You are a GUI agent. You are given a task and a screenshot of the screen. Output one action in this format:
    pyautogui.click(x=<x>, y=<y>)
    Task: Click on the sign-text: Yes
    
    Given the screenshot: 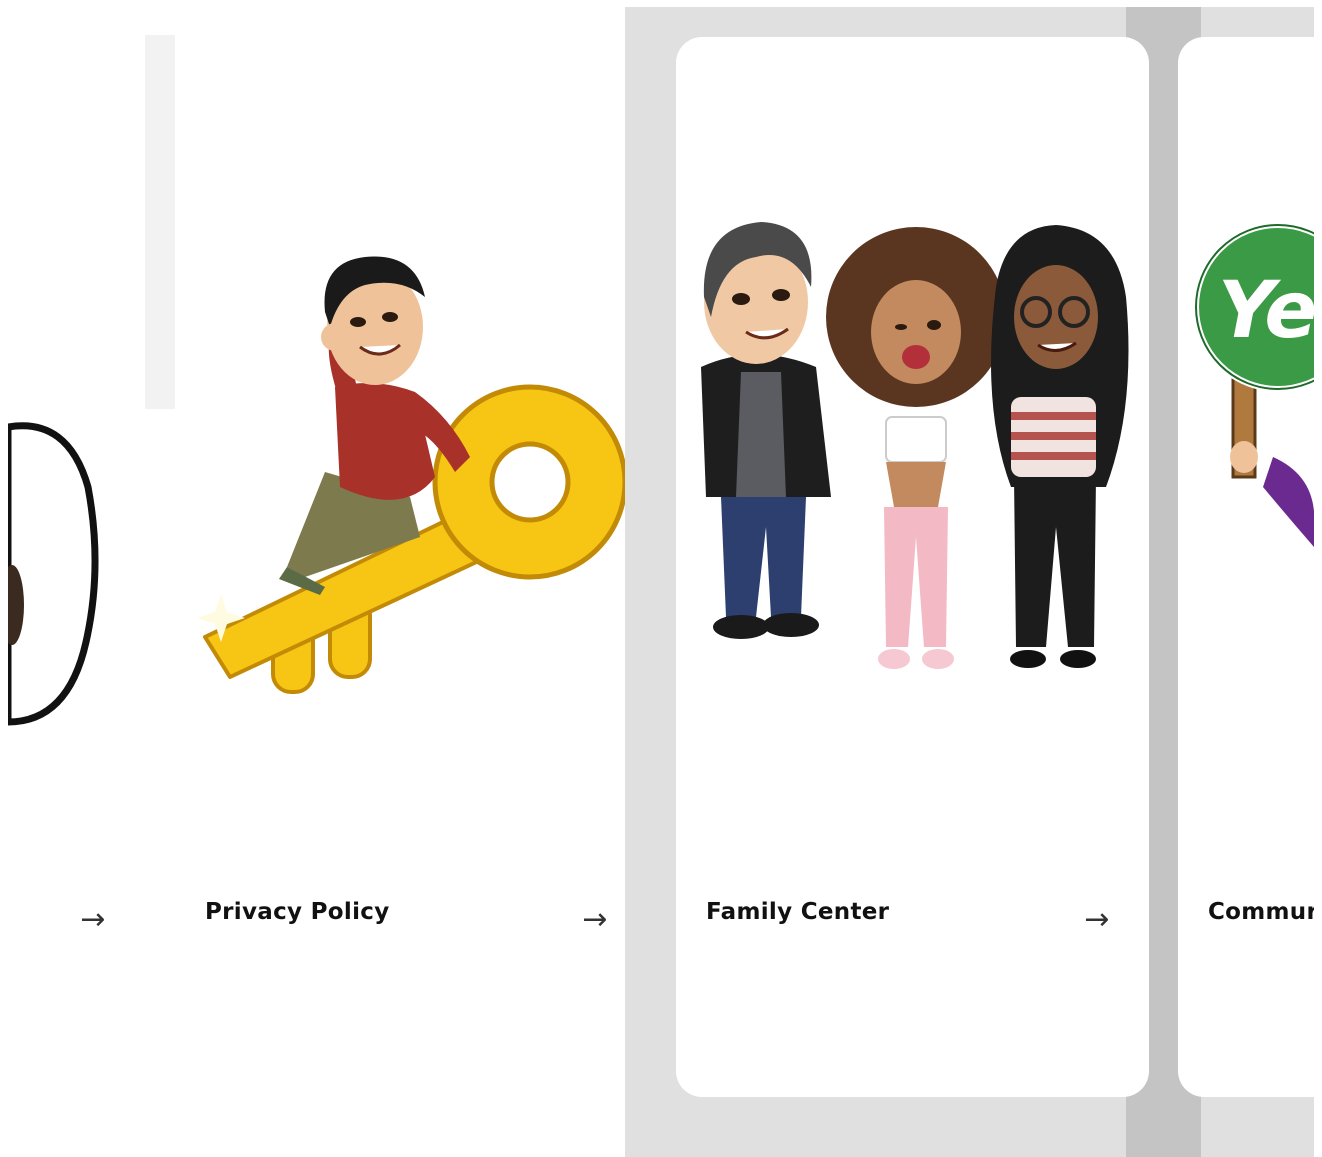 What is the action you would take?
    pyautogui.click(x=1266, y=311)
    